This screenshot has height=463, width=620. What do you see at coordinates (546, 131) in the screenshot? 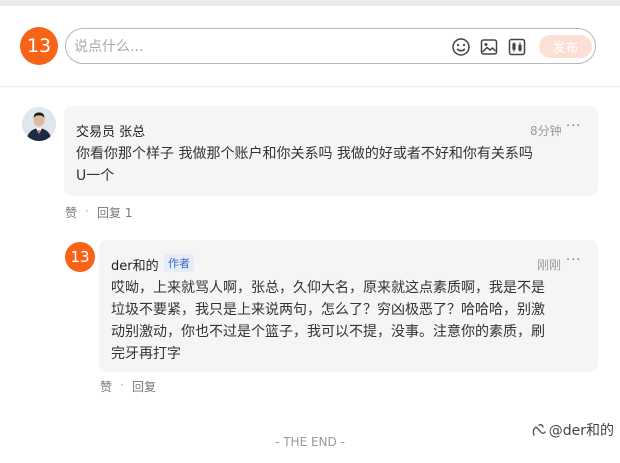
I see `comment-time: 8分钟` at bounding box center [546, 131].